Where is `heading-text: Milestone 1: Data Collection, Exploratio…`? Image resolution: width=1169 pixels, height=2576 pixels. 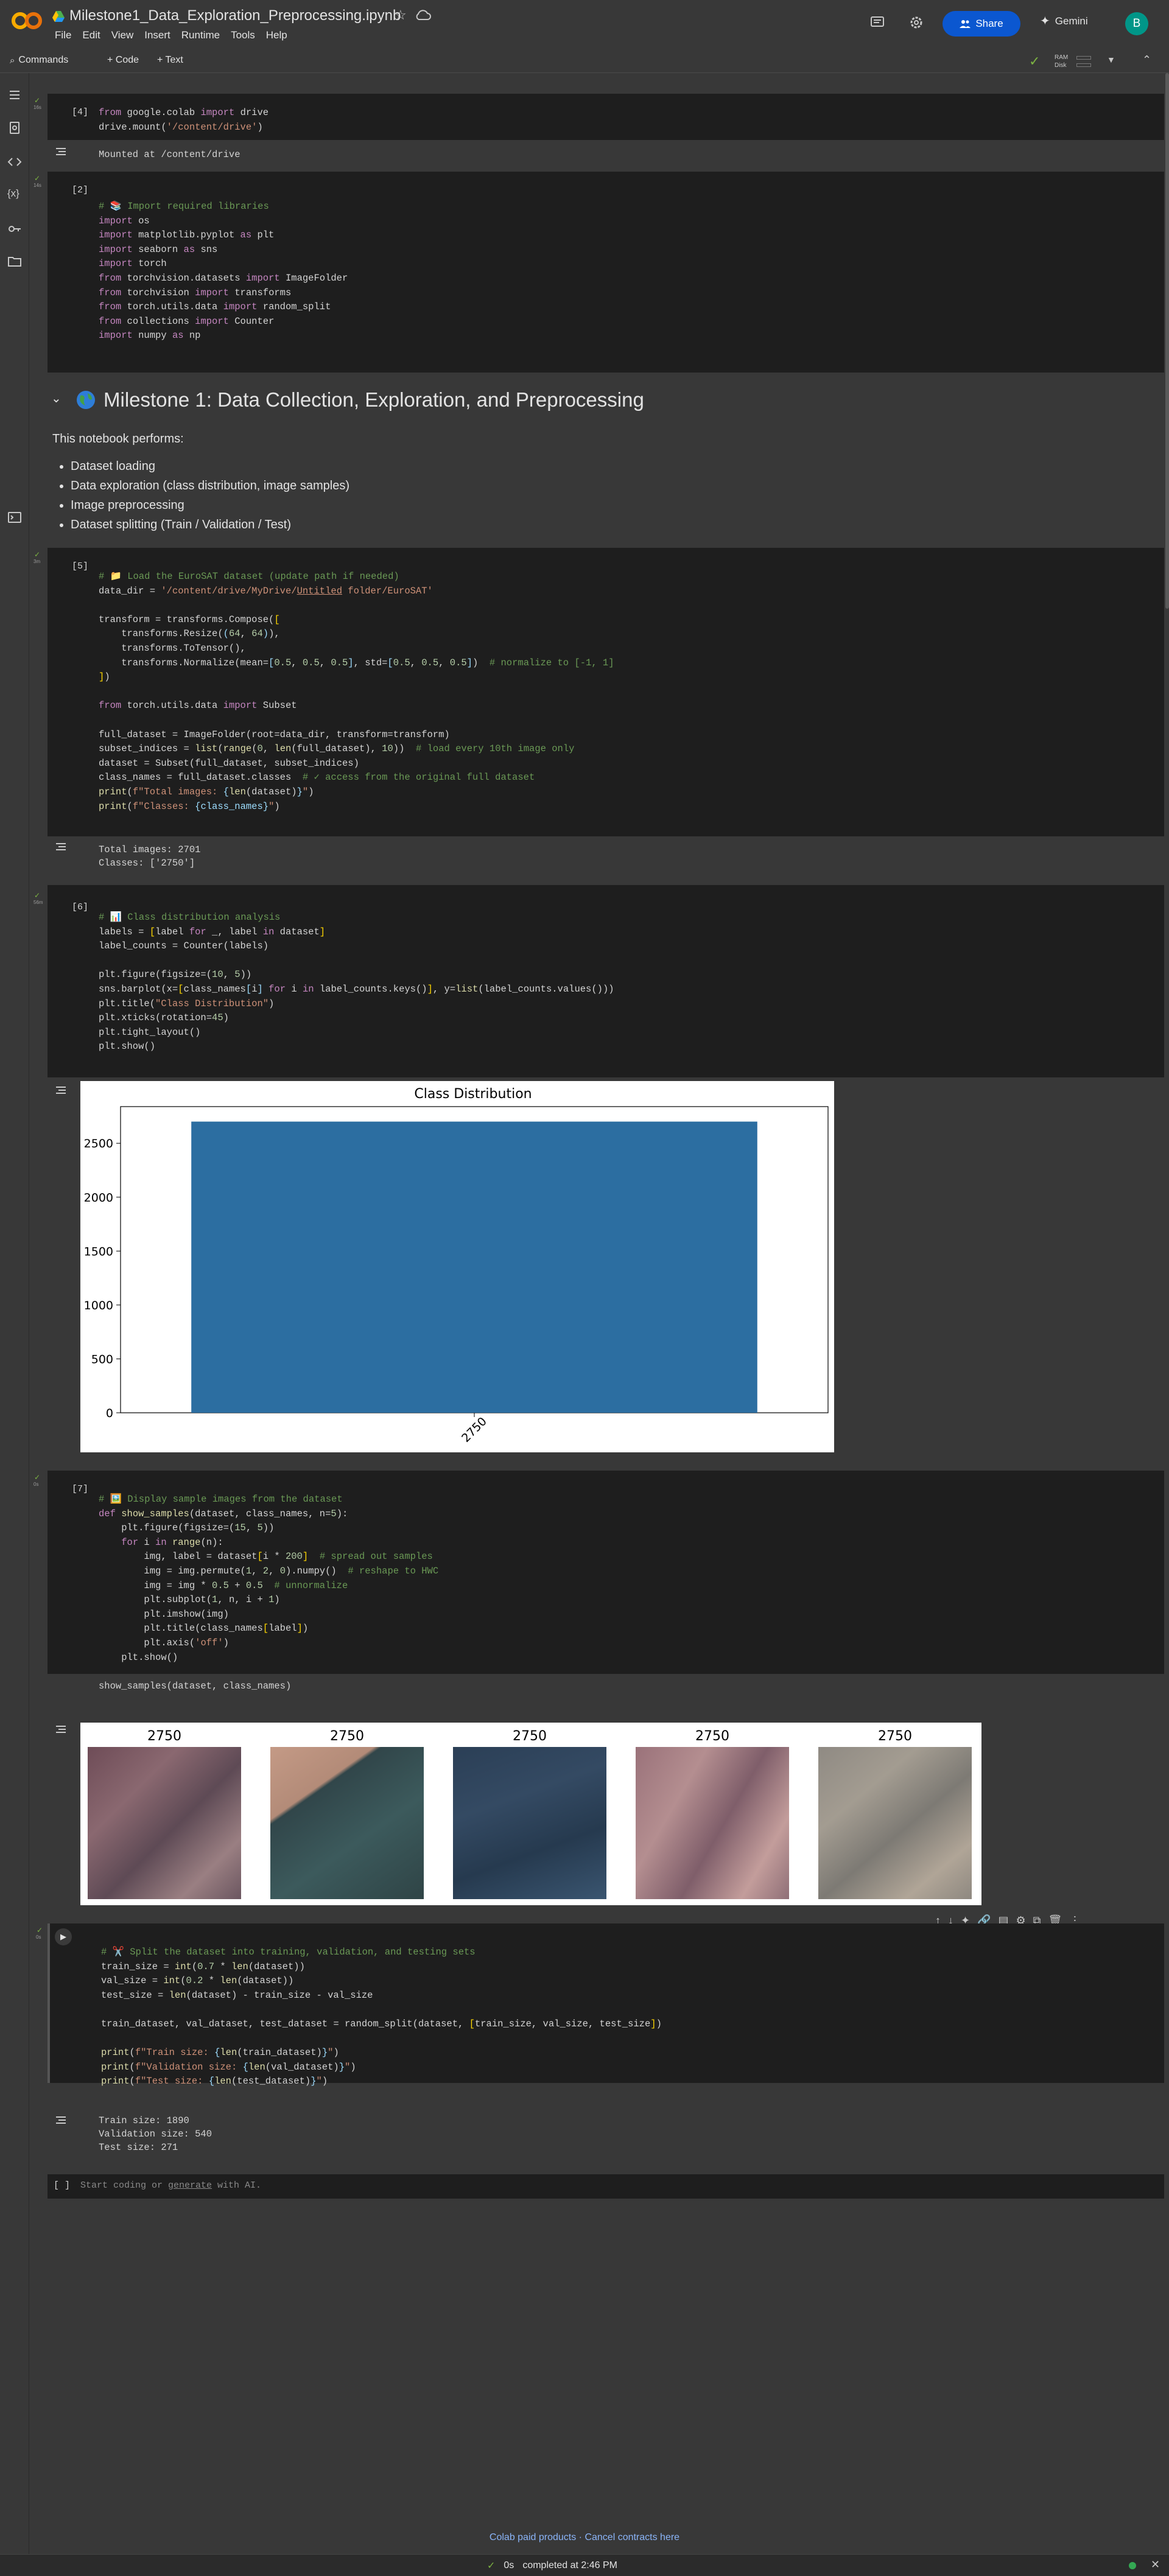 heading-text: Milestone 1: Data Collection, Exploratio… is located at coordinates (374, 399).